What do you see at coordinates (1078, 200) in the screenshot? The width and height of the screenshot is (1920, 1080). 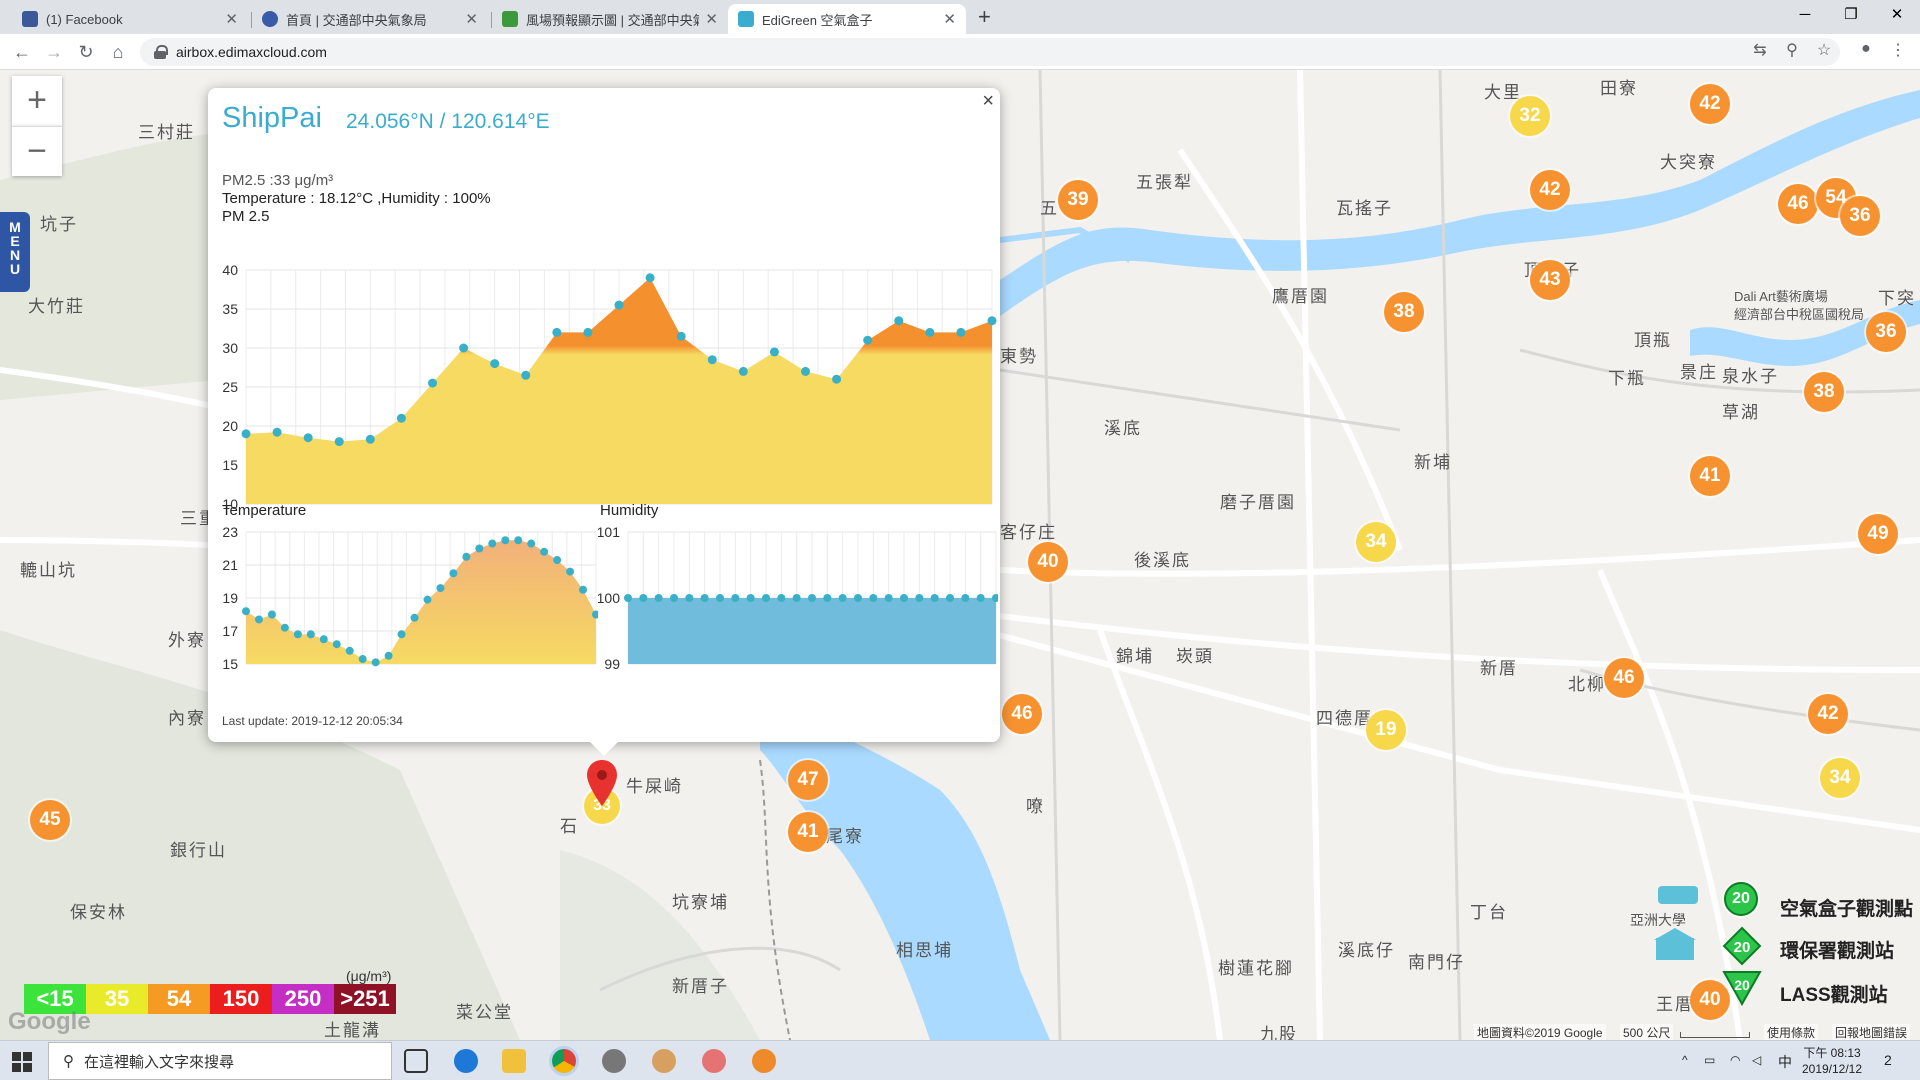 I see `airbox-marker: 39` at bounding box center [1078, 200].